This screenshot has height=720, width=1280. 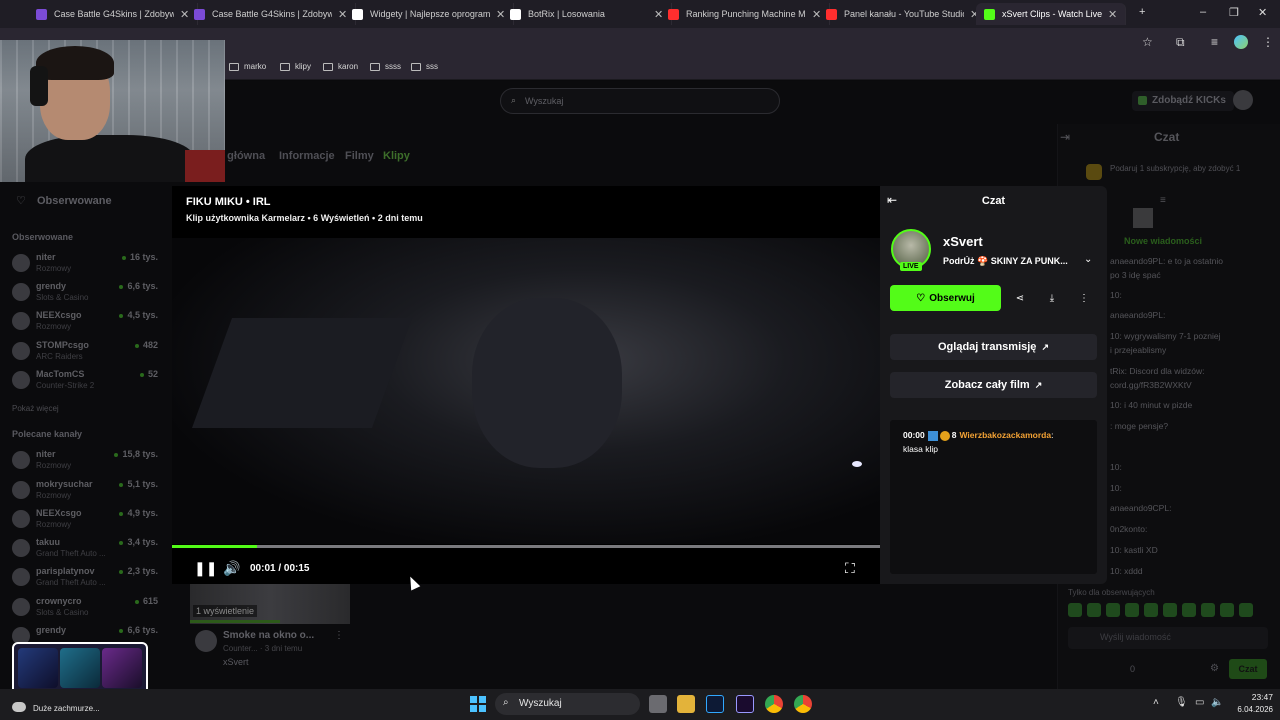 I want to click on taskbar-search: ⌕ Wyszukaj, so click(x=567, y=704).